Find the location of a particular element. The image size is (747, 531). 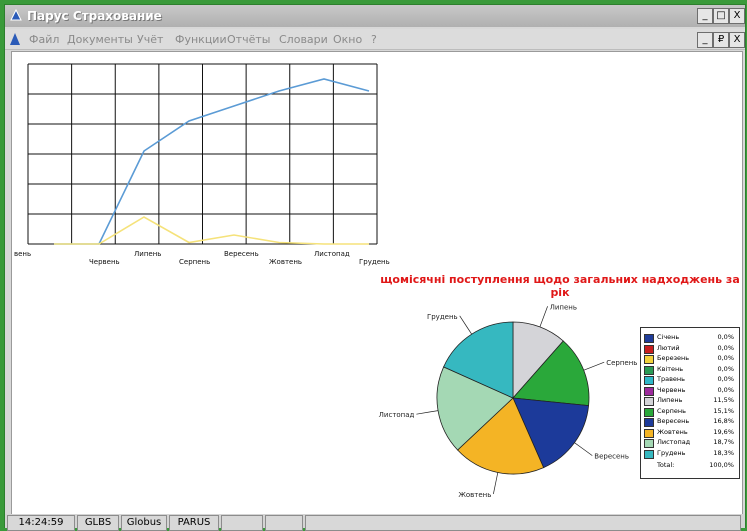

pie-slice-label: Грудень is located at coordinates (442, 317).